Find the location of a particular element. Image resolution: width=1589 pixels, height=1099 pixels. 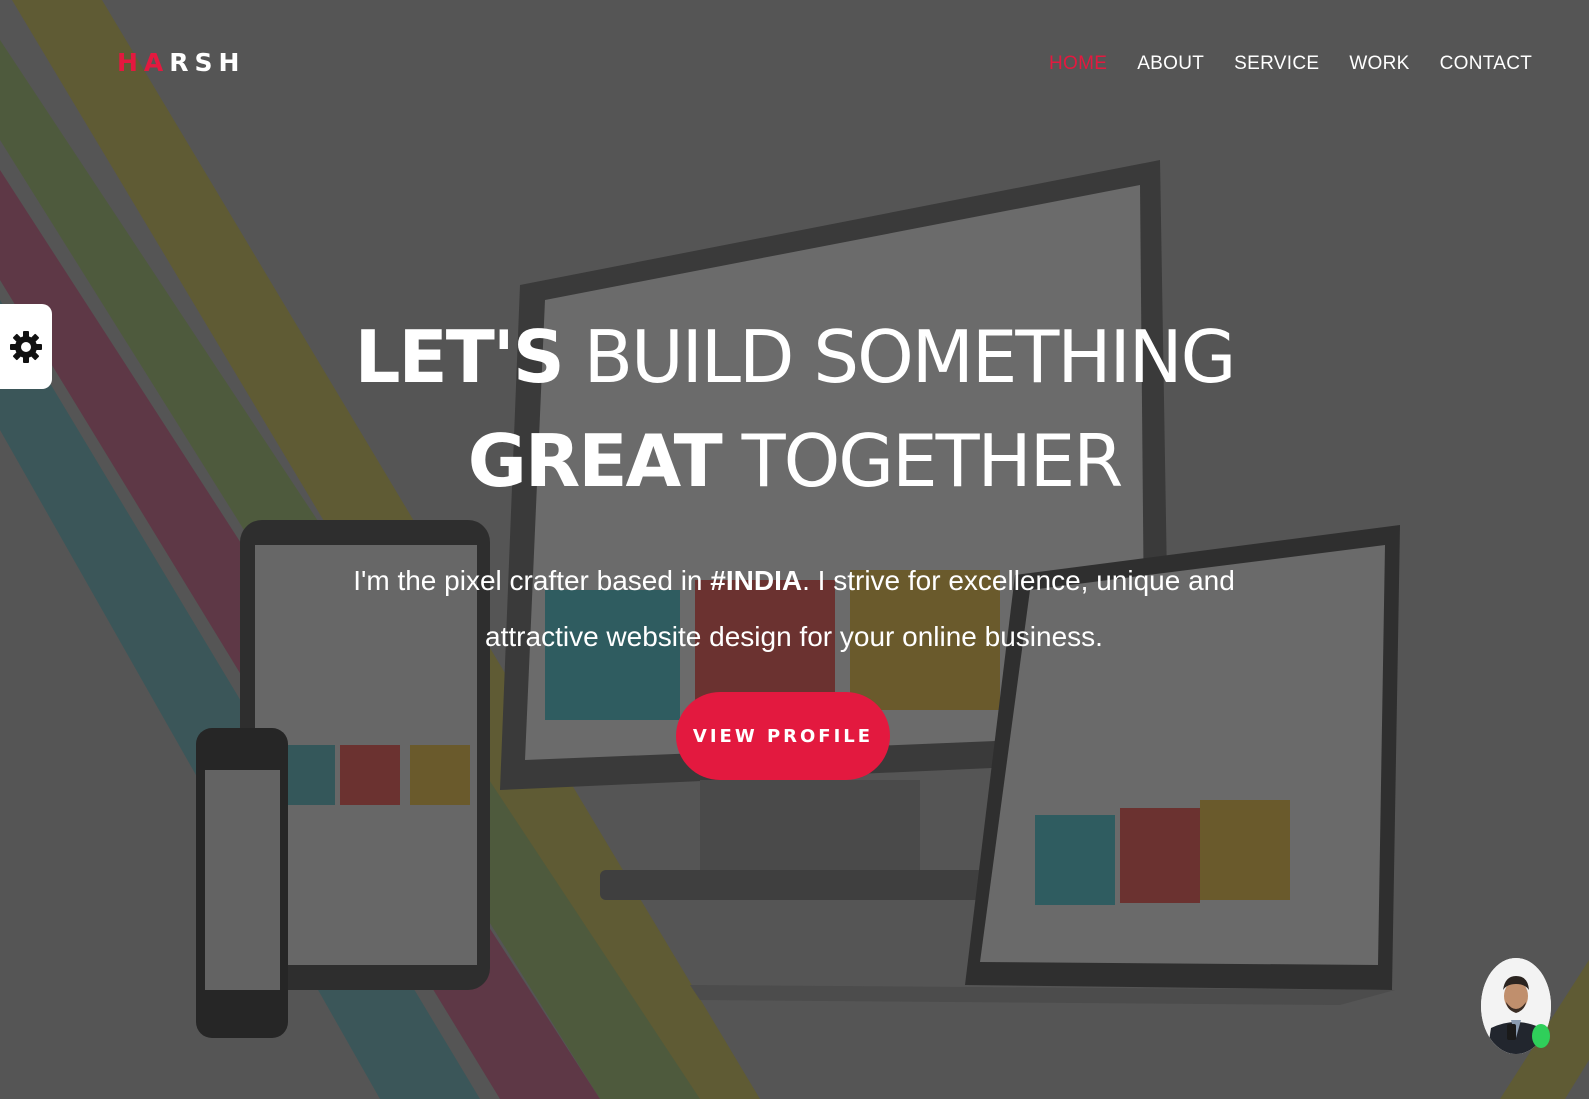

logo-rest: RSH is located at coordinates (207, 62).